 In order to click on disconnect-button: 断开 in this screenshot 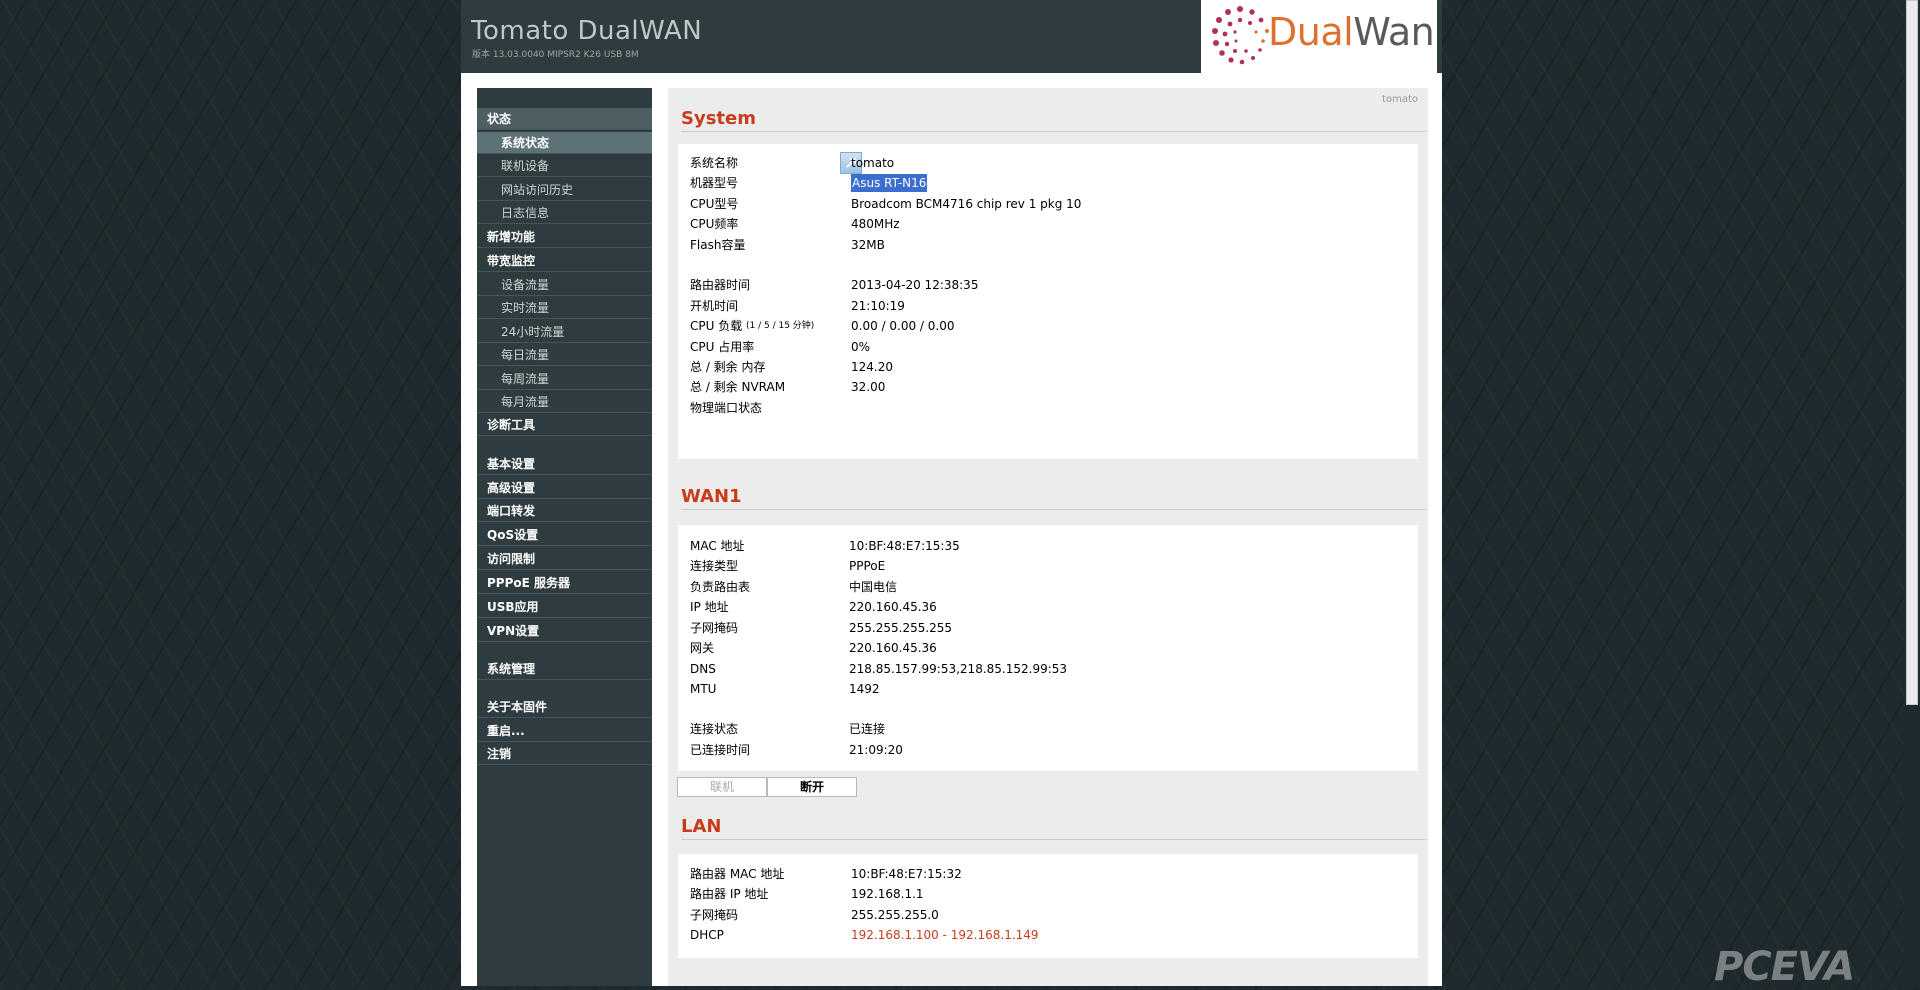, I will do `click(812, 787)`.